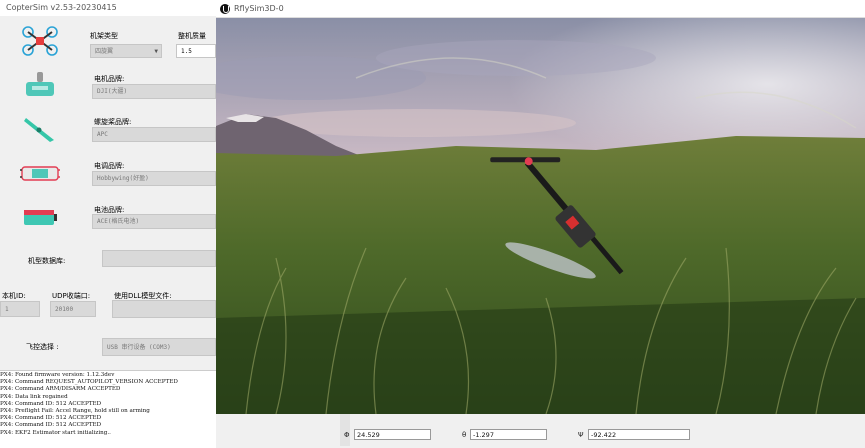 This screenshot has height=448, width=865. Describe the element at coordinates (104, 51) in the screenshot. I see `frame-type-value: 四旋翼` at that location.